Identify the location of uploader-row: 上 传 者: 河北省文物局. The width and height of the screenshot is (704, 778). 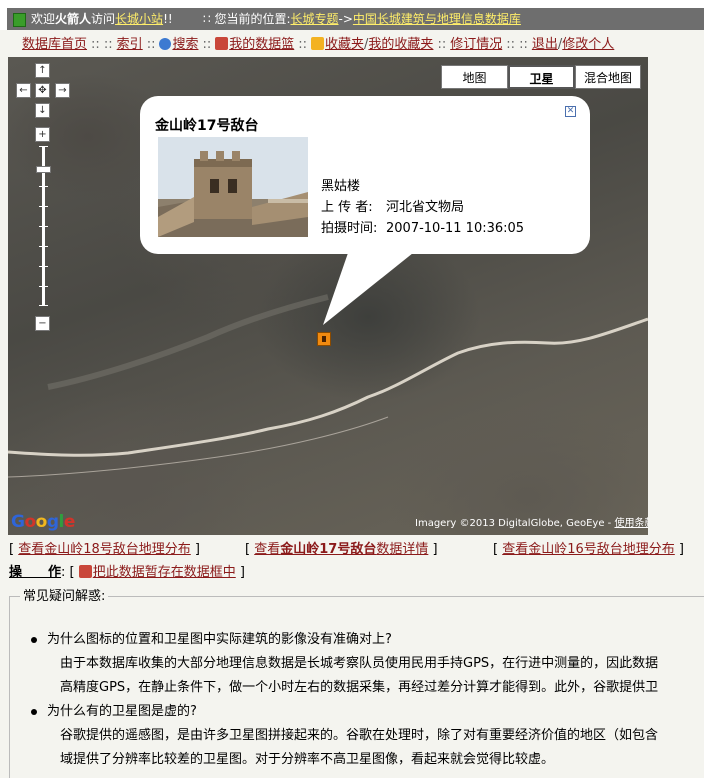
(422, 207).